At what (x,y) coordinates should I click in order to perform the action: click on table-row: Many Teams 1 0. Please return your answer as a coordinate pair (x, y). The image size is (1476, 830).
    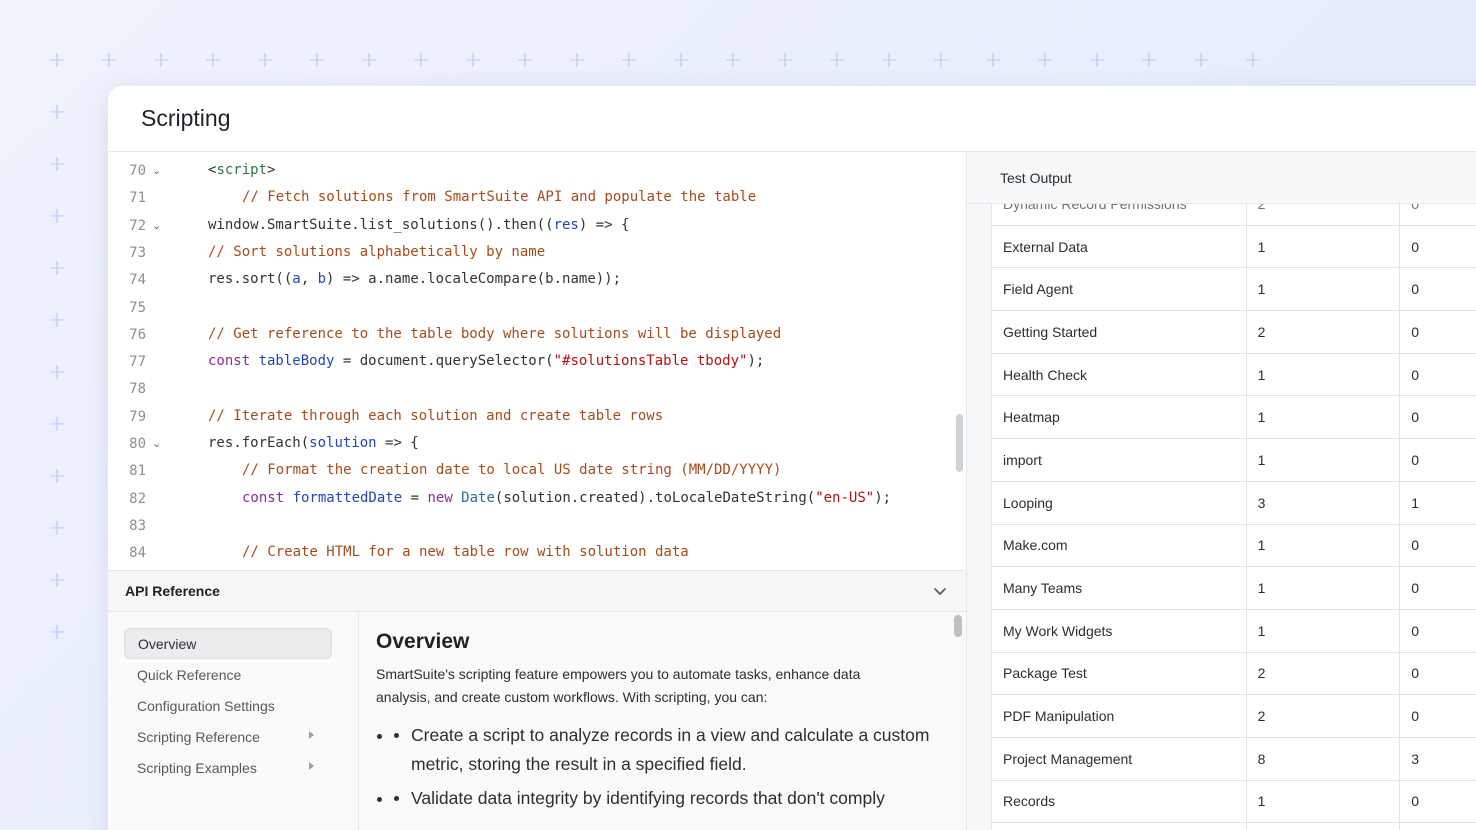
    Looking at the image, I should click on (1233, 588).